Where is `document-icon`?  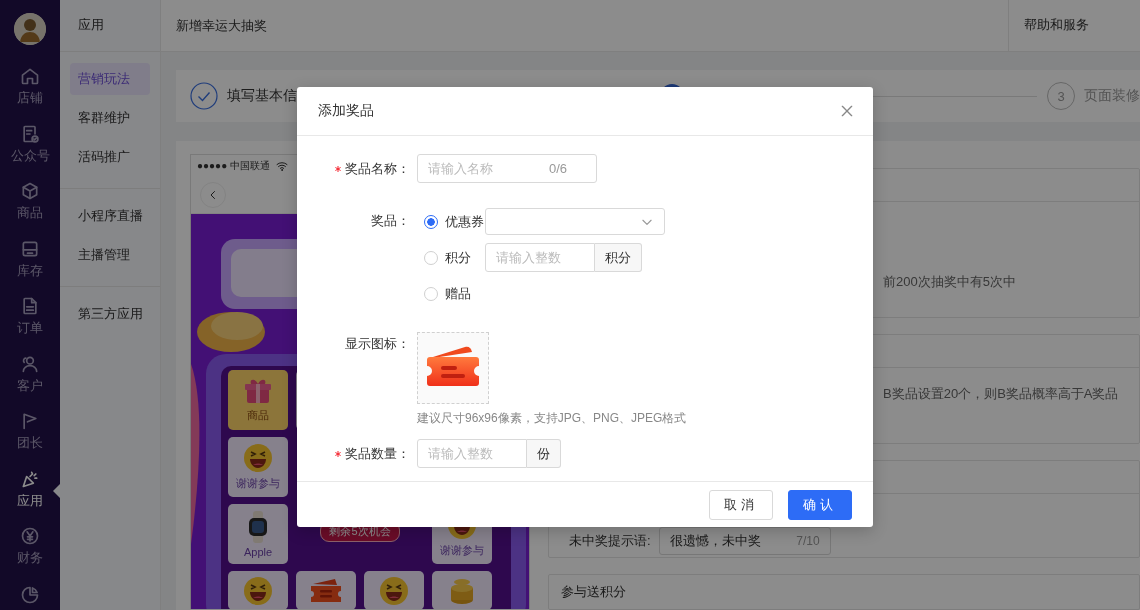
document-icon is located at coordinates (30, 306).